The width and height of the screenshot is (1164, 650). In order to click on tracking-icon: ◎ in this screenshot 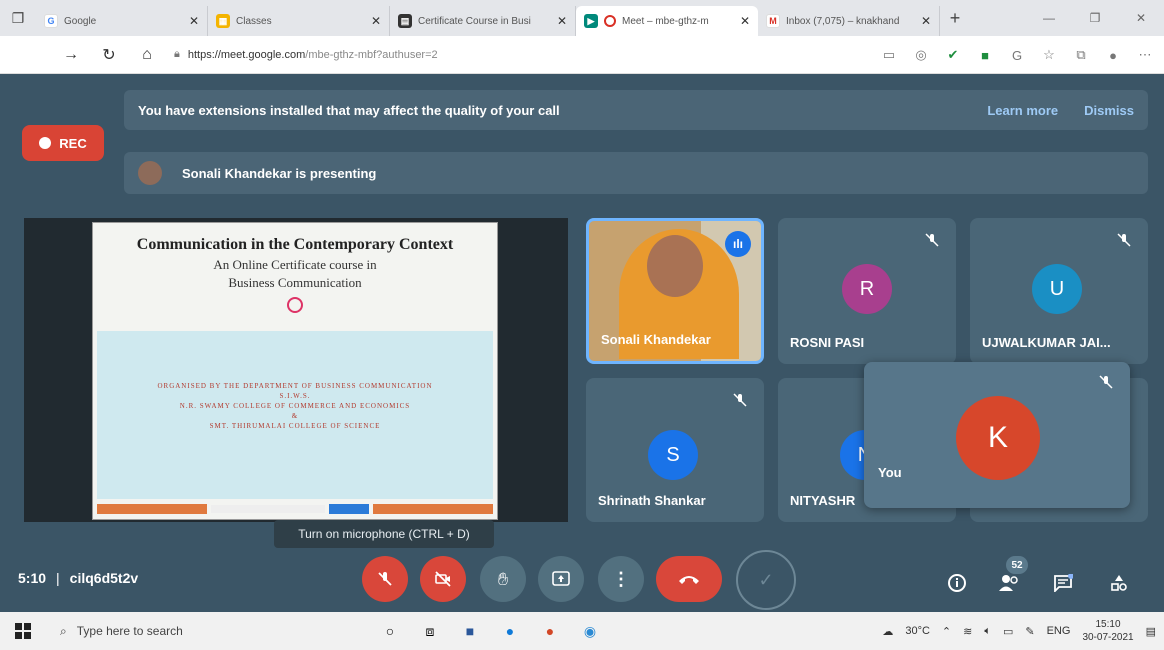, I will do `click(921, 55)`.